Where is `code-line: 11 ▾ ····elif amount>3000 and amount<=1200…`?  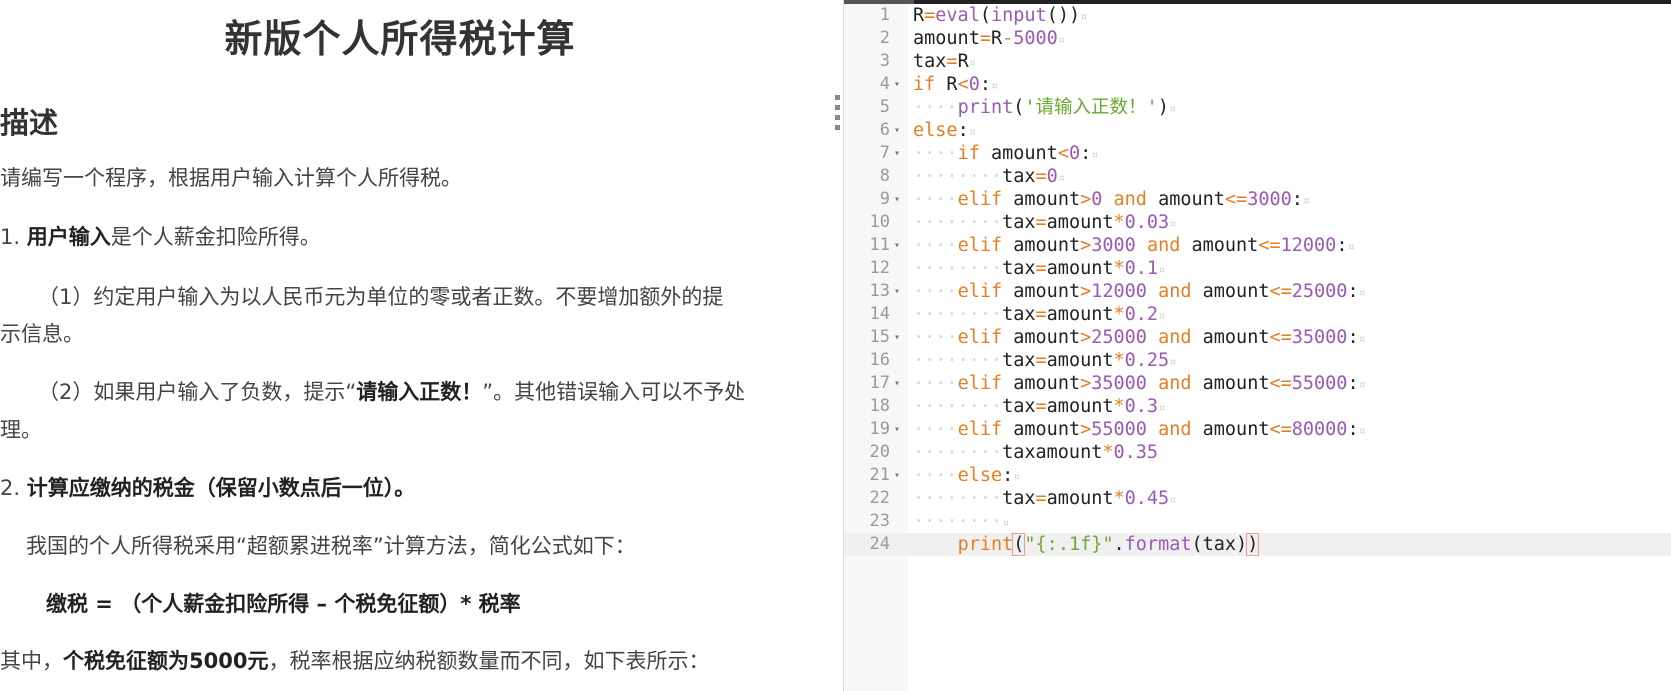 code-line: 11 ▾ ····elif amount>3000 and amount<=1200… is located at coordinates (1257, 245).